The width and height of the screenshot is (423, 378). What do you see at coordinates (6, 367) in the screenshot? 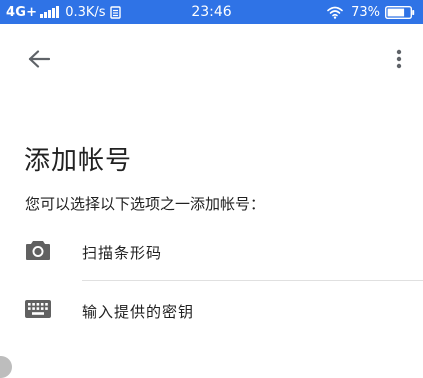
I see `corner-decoration` at bounding box center [6, 367].